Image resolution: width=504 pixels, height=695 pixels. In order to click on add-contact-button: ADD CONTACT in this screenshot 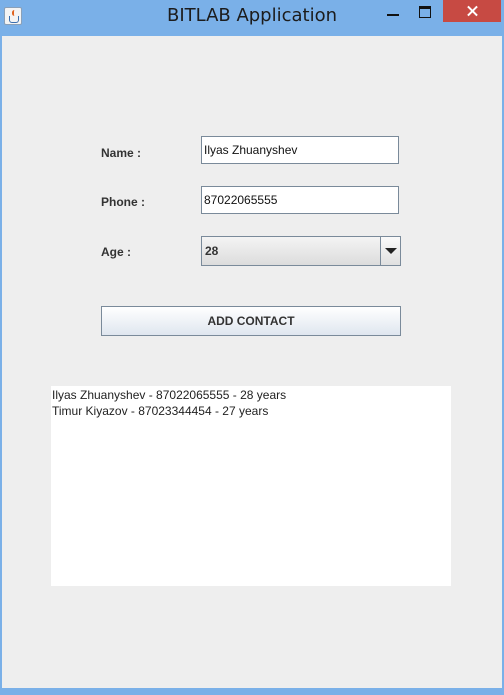, I will do `click(251, 321)`.